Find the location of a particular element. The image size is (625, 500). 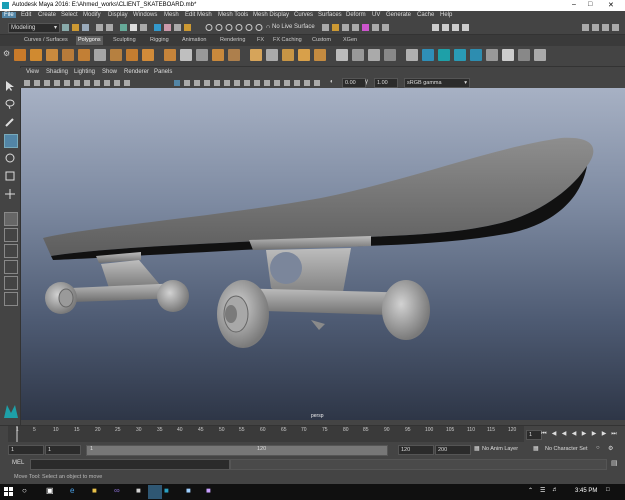

minimize-icon: – is located at coordinates (574, 4).